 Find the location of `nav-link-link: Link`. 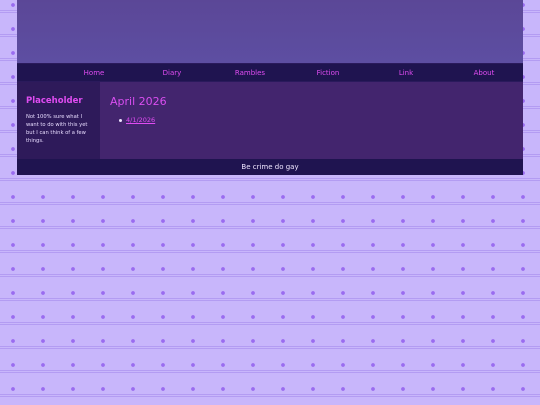

nav-link-link: Link is located at coordinates (406, 73).